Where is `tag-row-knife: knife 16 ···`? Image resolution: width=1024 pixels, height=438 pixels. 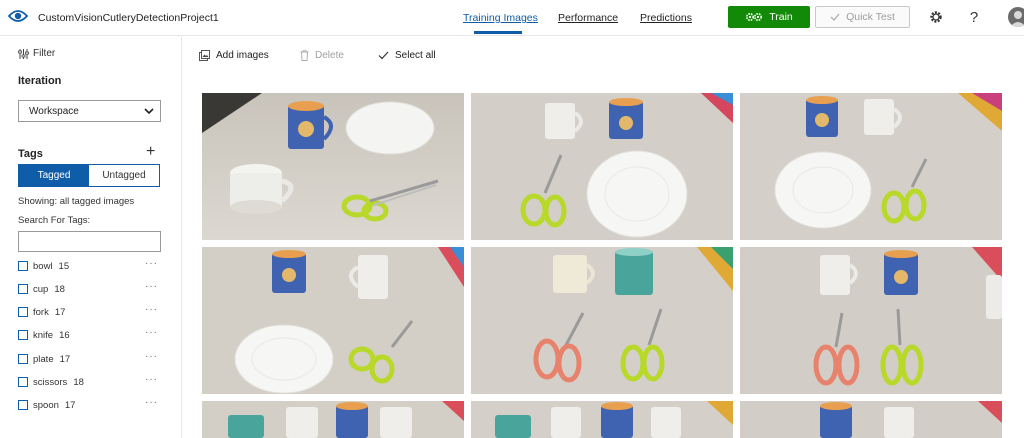
tag-row-knife: knife 16 ··· is located at coordinates (89, 334).